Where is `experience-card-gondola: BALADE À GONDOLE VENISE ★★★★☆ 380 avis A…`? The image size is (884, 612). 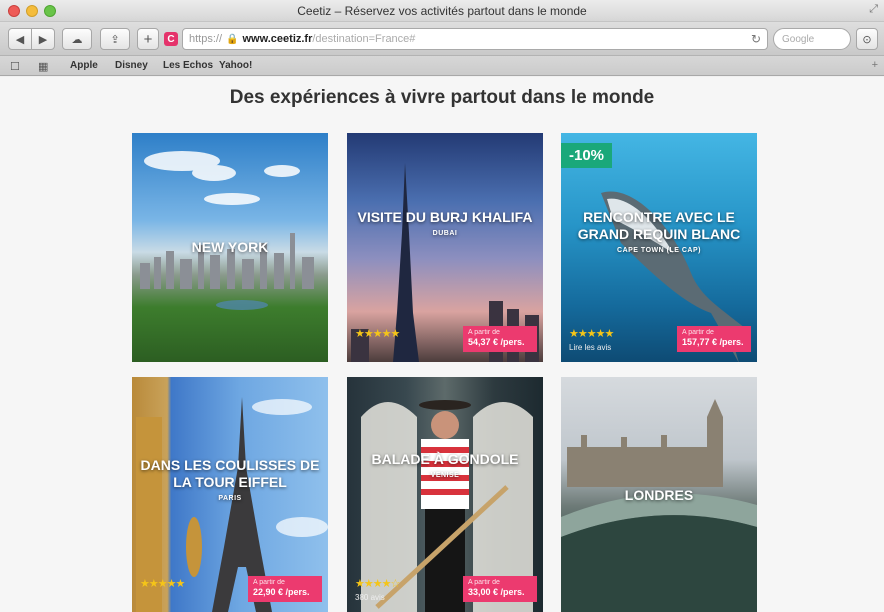 experience-card-gondola: BALADE À GONDOLE VENISE ★★★★☆ 380 avis A… is located at coordinates (445, 494).